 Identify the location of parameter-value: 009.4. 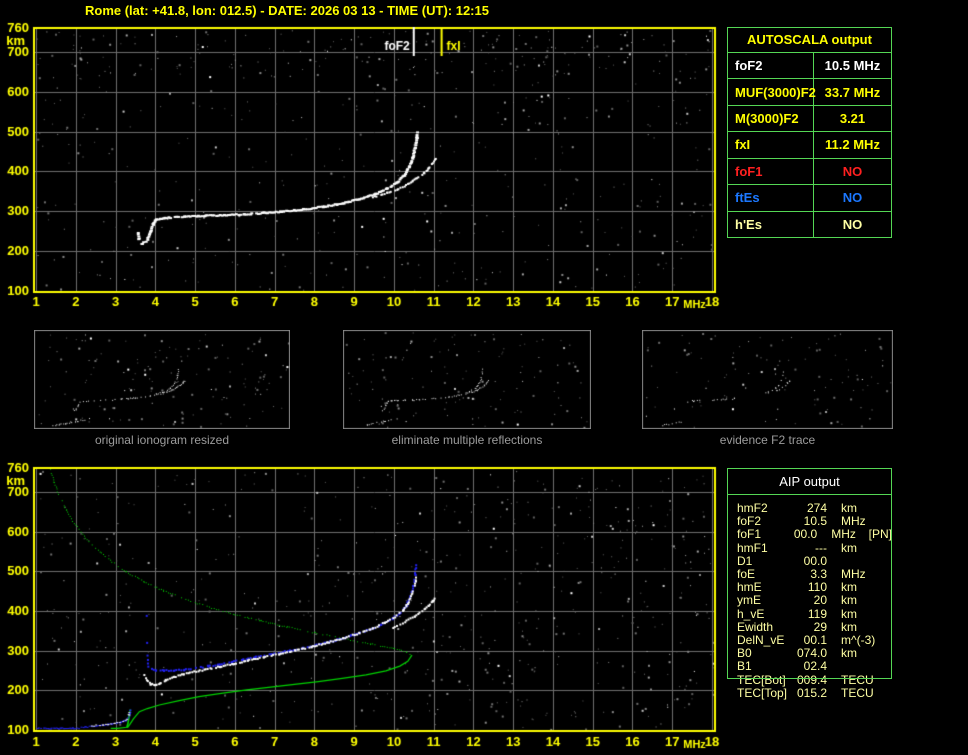
(811, 679).